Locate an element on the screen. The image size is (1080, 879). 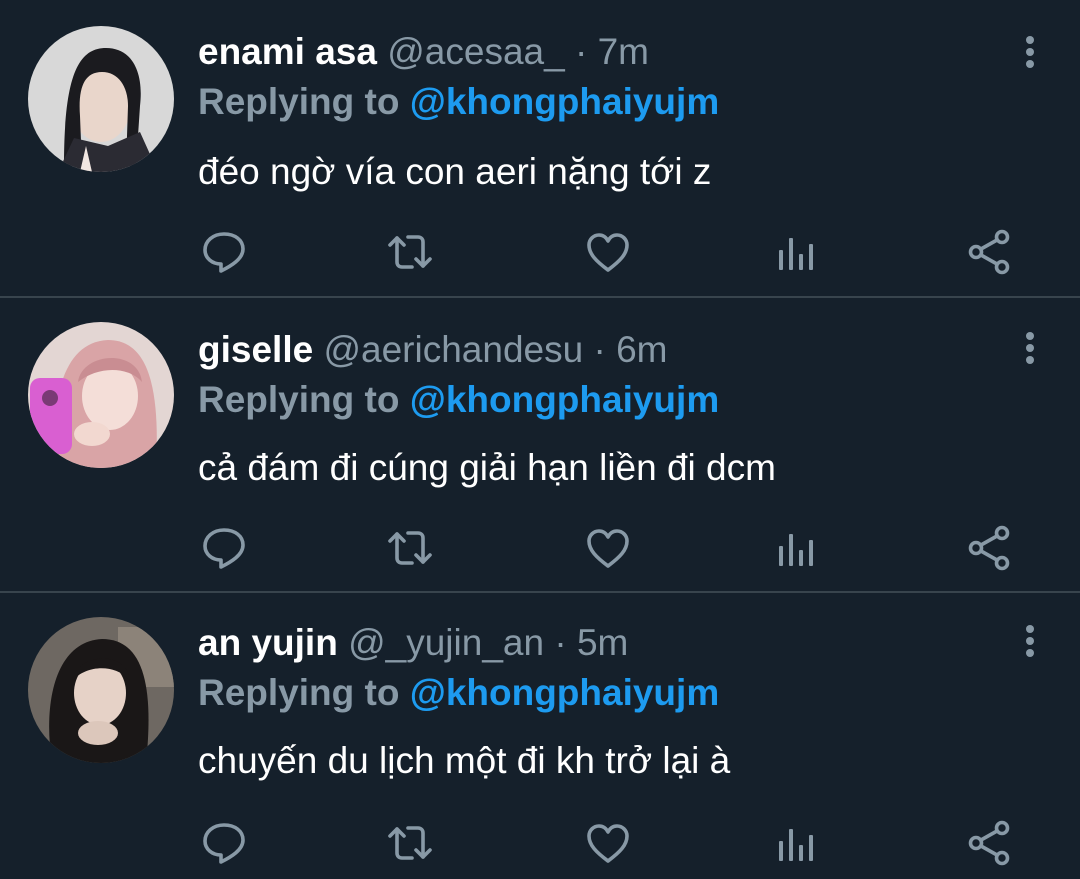
display-name: giselle is located at coordinates (255, 349).